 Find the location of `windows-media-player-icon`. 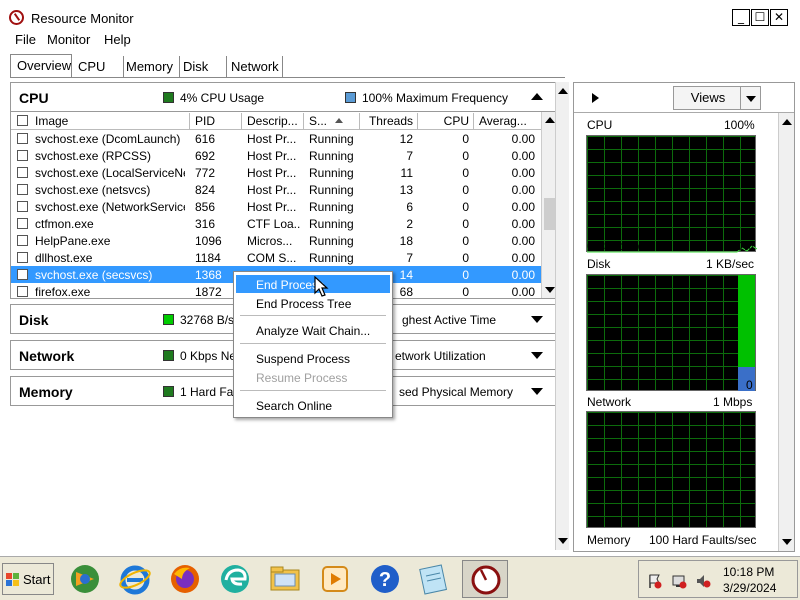

windows-media-player-icon is located at coordinates (85, 579).